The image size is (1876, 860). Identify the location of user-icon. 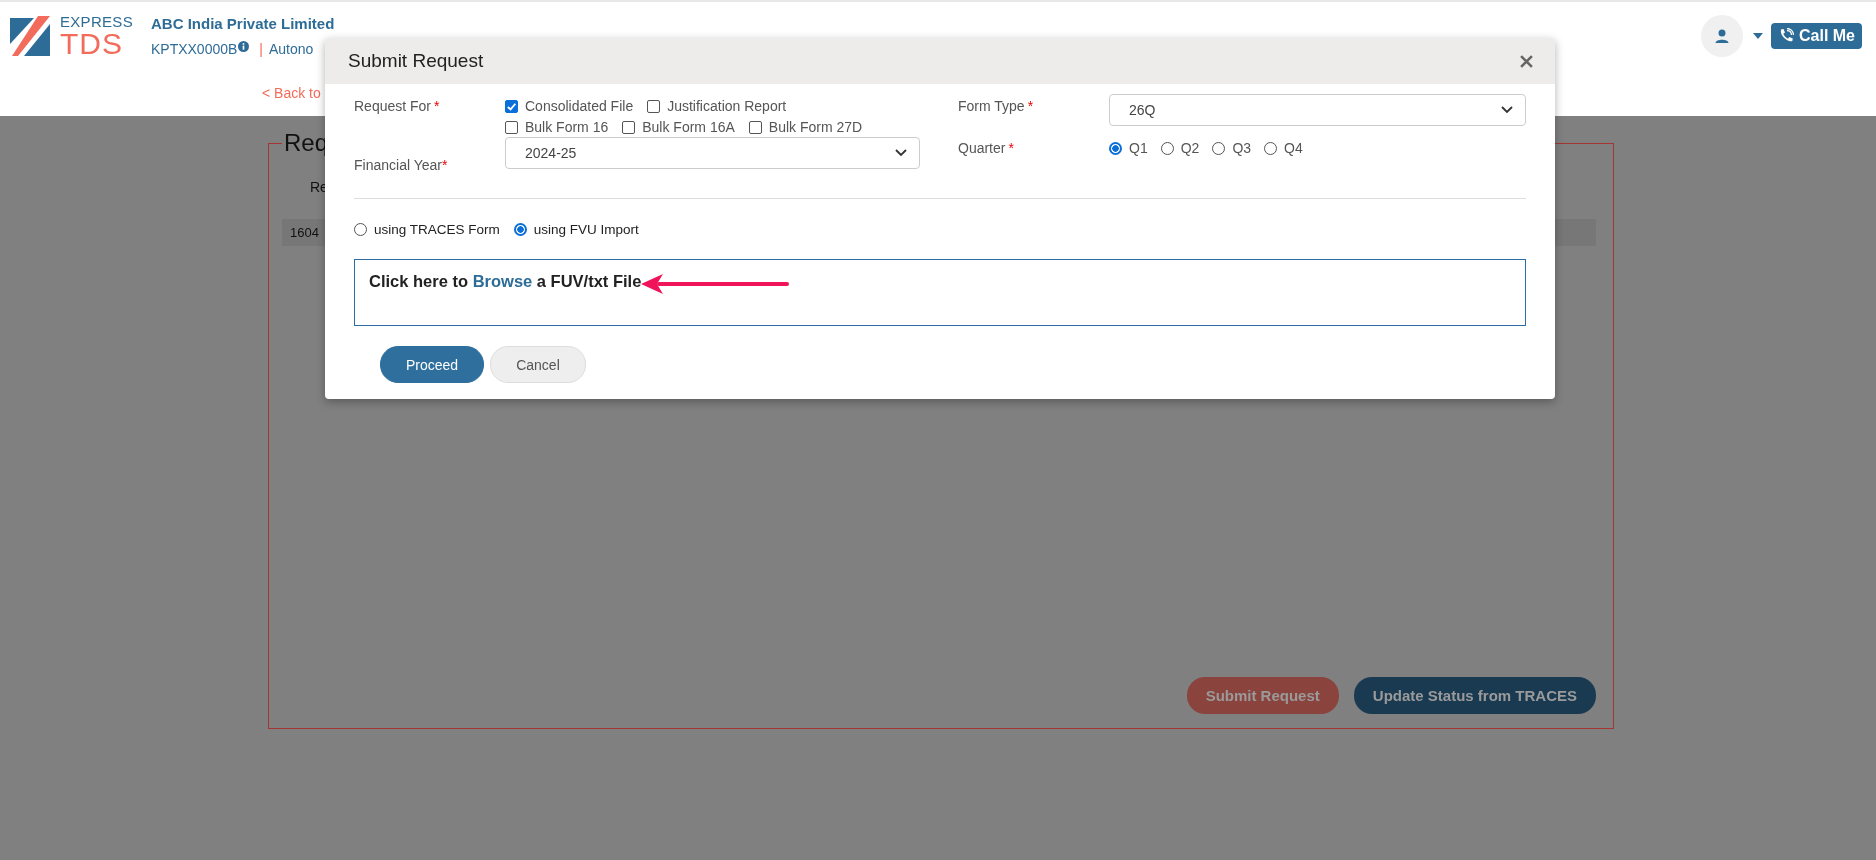
(1722, 36).